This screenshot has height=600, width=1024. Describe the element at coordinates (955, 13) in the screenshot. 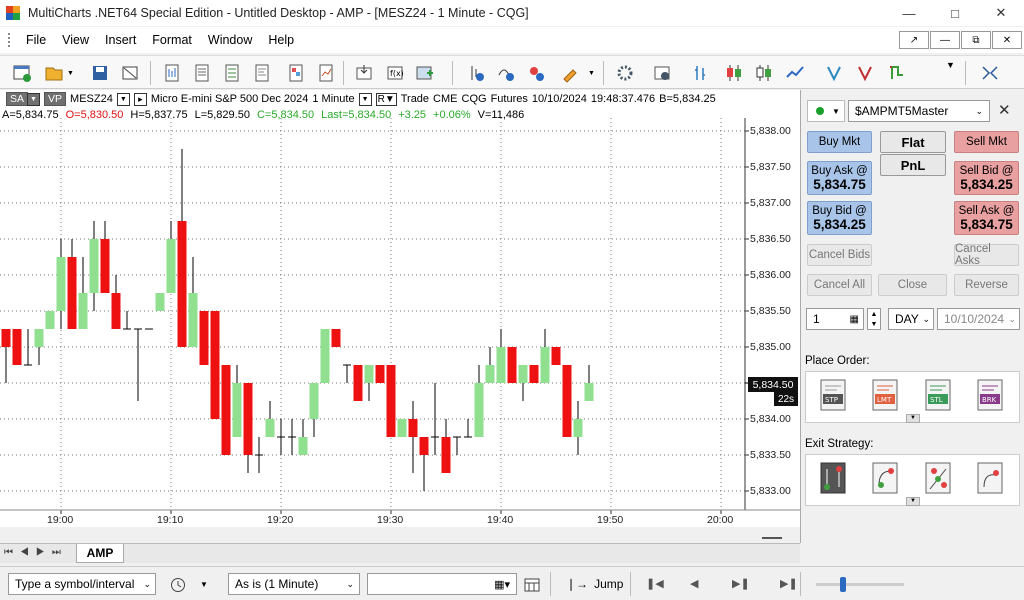

I see `maximize-icon: □` at that location.